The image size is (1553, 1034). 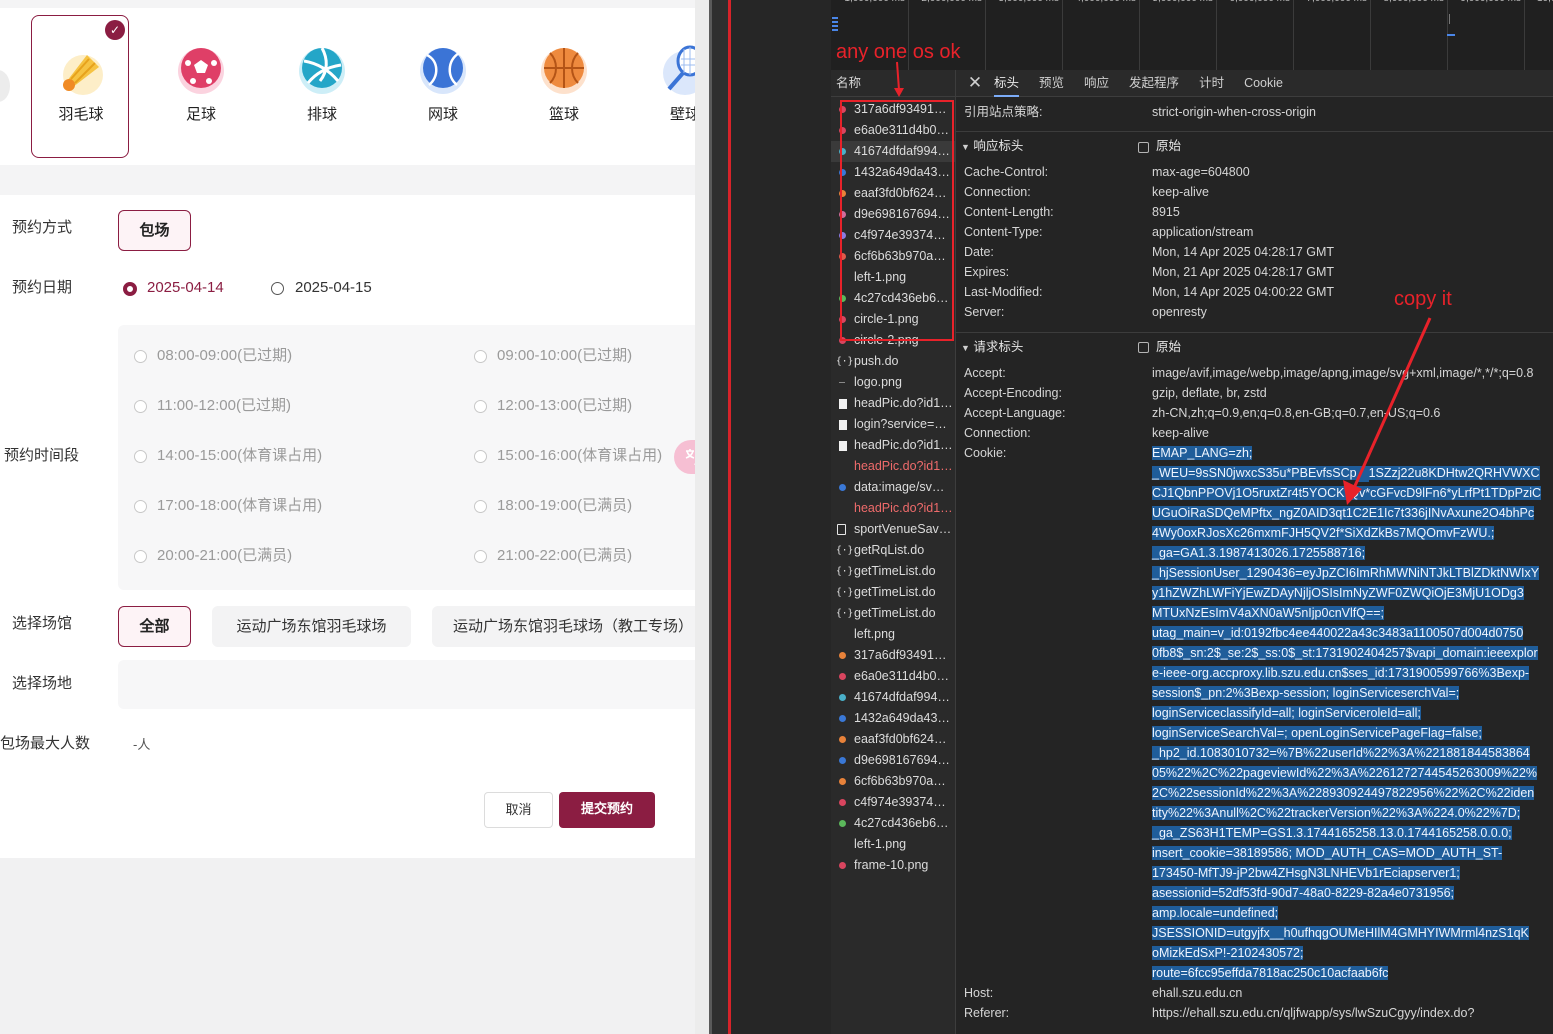 What do you see at coordinates (1387, 411) in the screenshot?
I see `big-arrow-icon` at bounding box center [1387, 411].